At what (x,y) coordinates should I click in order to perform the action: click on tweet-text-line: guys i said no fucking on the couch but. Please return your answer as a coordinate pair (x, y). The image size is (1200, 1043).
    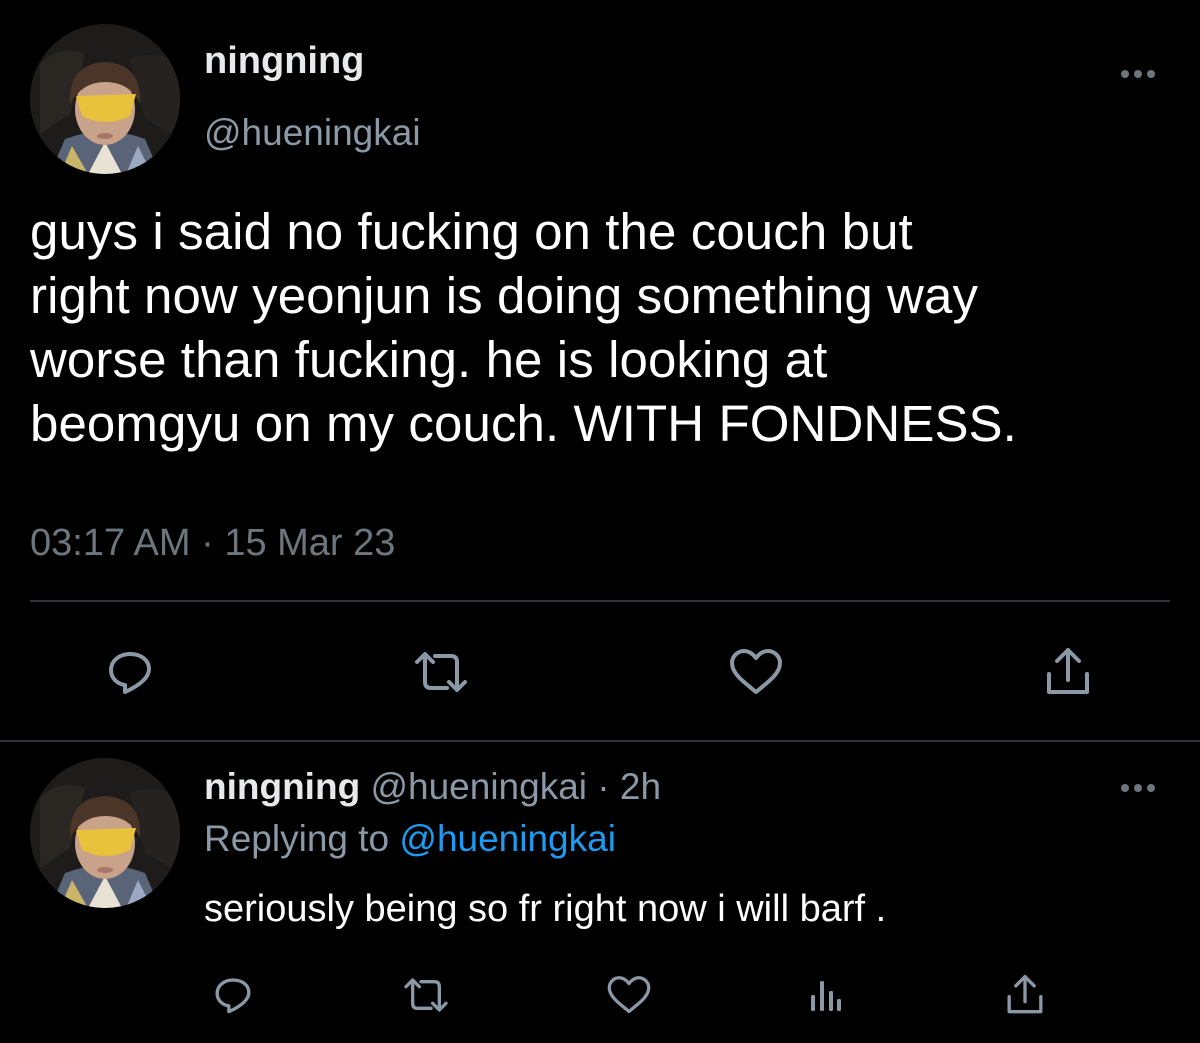
    Looking at the image, I should click on (471, 231).